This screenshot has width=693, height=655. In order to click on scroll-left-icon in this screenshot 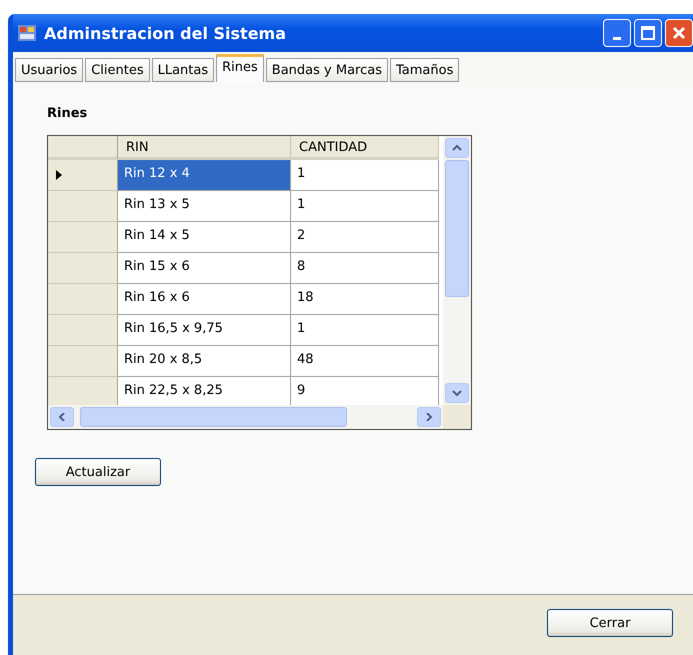, I will do `click(62, 417)`.